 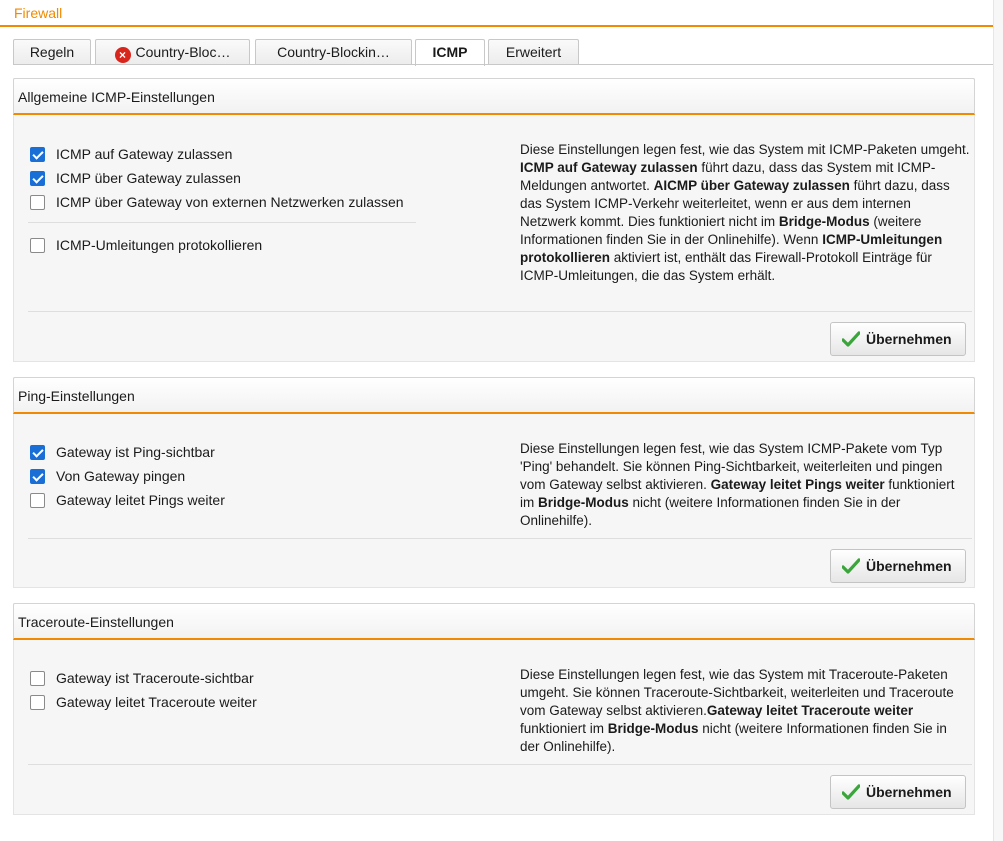 What do you see at coordinates (135, 452) in the screenshot?
I see `option-label: Gateway ist Ping-sichtbar` at bounding box center [135, 452].